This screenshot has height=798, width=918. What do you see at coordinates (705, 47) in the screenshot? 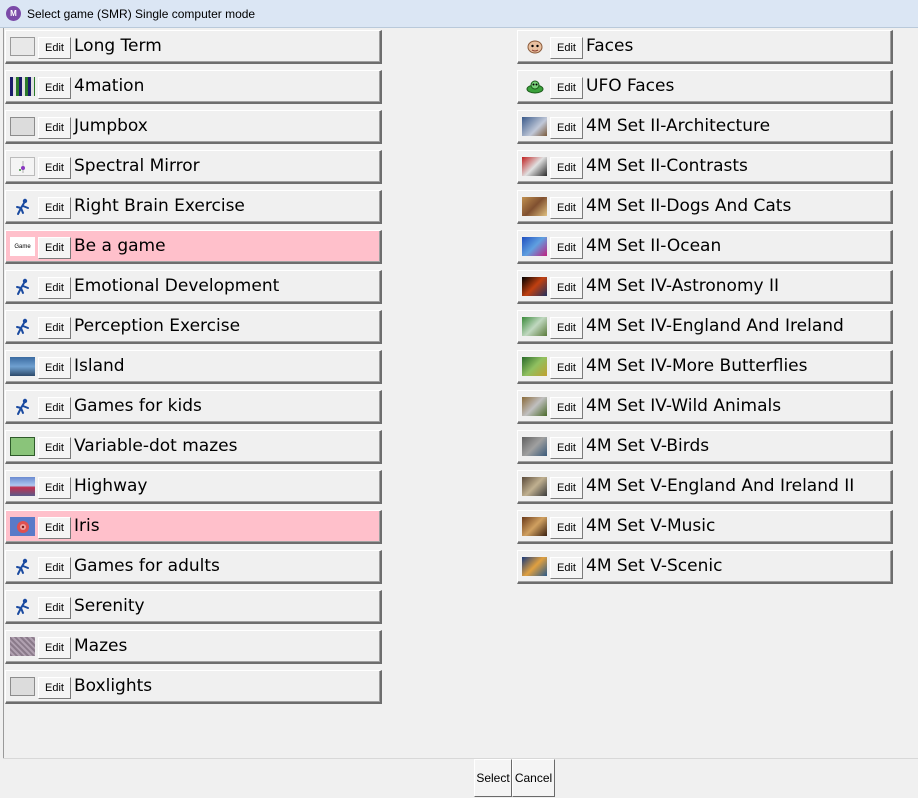
I see `game-row: Edit Faces` at bounding box center [705, 47].